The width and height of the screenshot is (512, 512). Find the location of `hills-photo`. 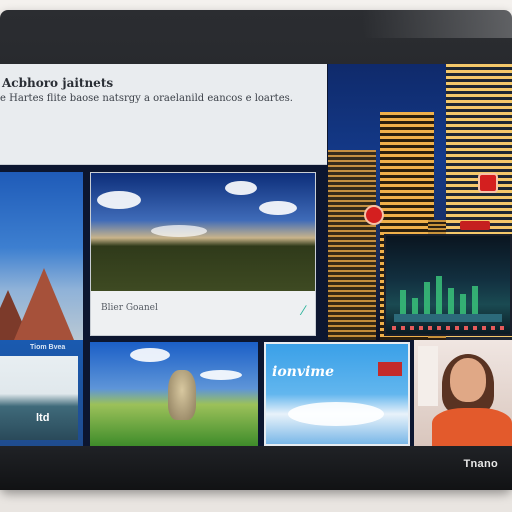

hills-photo is located at coordinates (203, 232).